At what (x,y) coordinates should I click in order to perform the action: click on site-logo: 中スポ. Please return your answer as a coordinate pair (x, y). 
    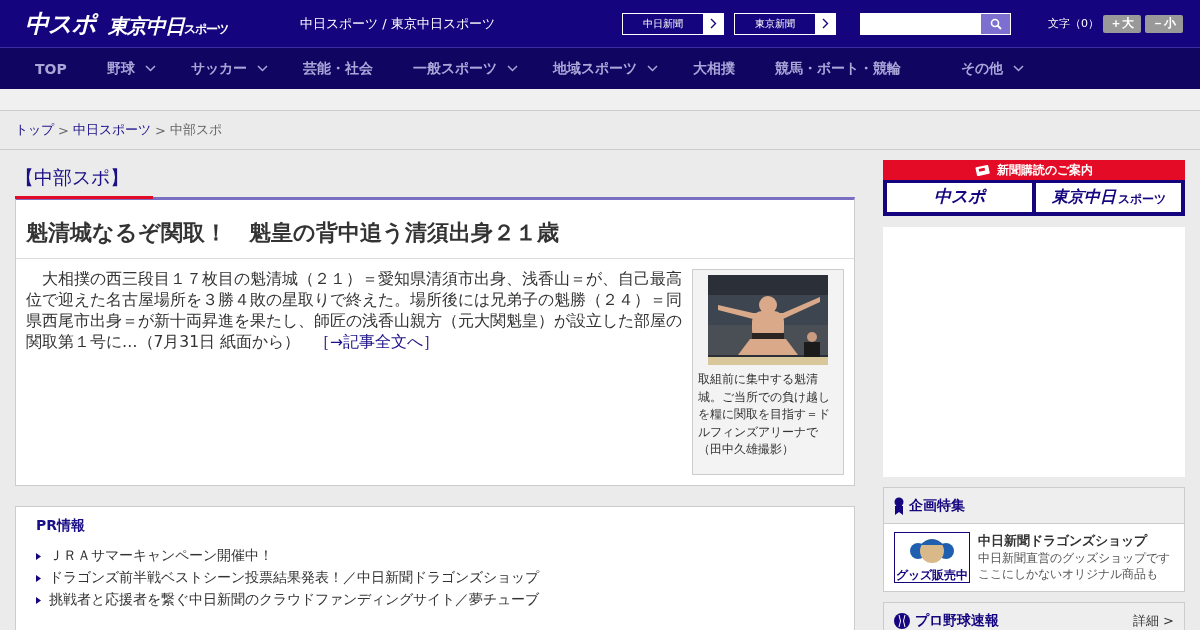
    Looking at the image, I should click on (959, 197).